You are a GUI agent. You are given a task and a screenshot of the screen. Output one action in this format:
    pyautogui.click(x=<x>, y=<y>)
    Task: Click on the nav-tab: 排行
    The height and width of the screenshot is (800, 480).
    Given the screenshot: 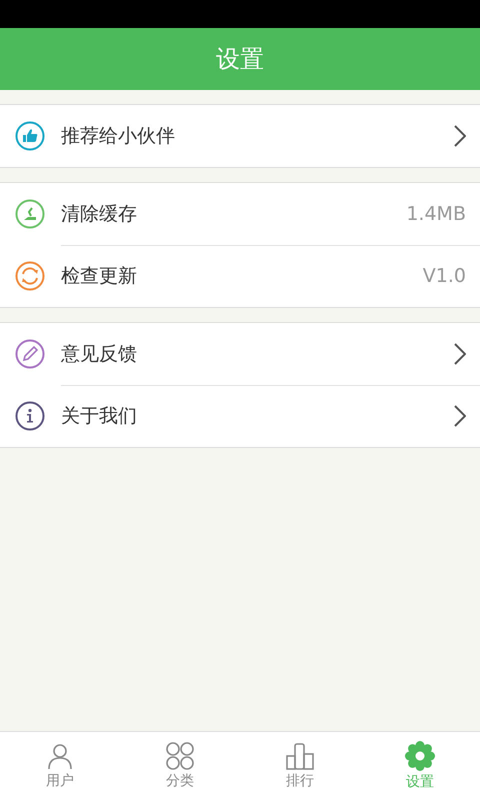 What is the action you would take?
    pyautogui.click(x=300, y=766)
    